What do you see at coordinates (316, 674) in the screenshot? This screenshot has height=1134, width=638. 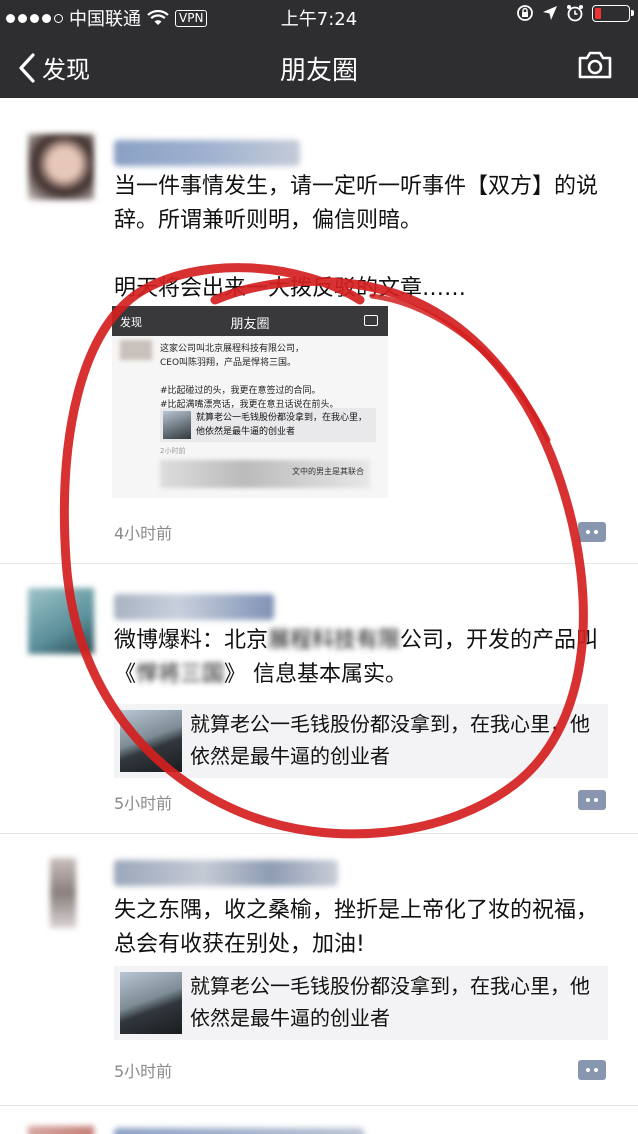 I see `post-text-end: 》 信息基本属实。` at bounding box center [316, 674].